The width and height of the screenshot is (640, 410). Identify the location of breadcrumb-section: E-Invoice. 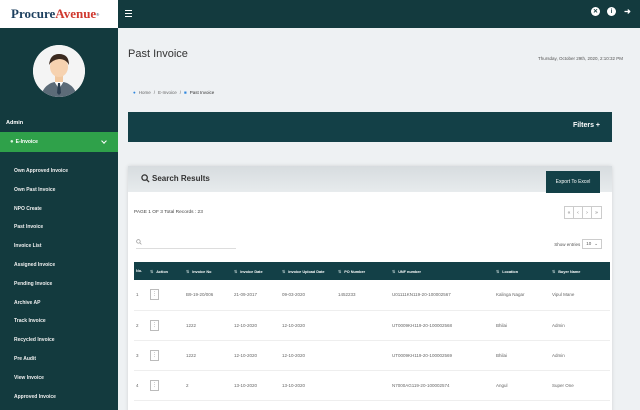
(167, 92).